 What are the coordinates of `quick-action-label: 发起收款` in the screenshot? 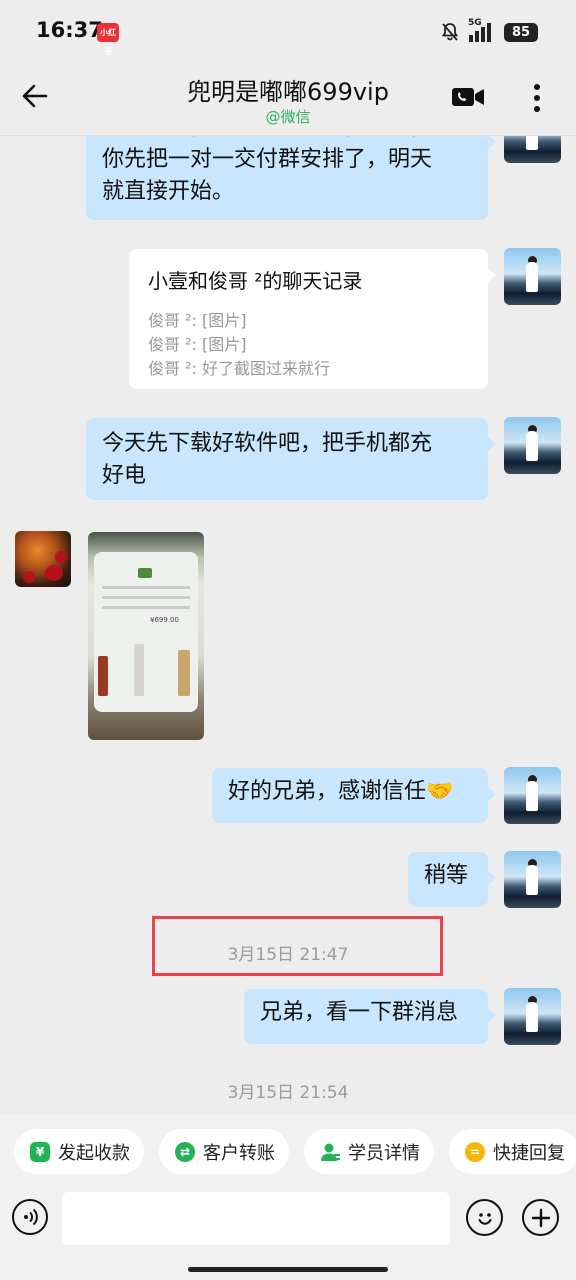 It's located at (94, 1153).